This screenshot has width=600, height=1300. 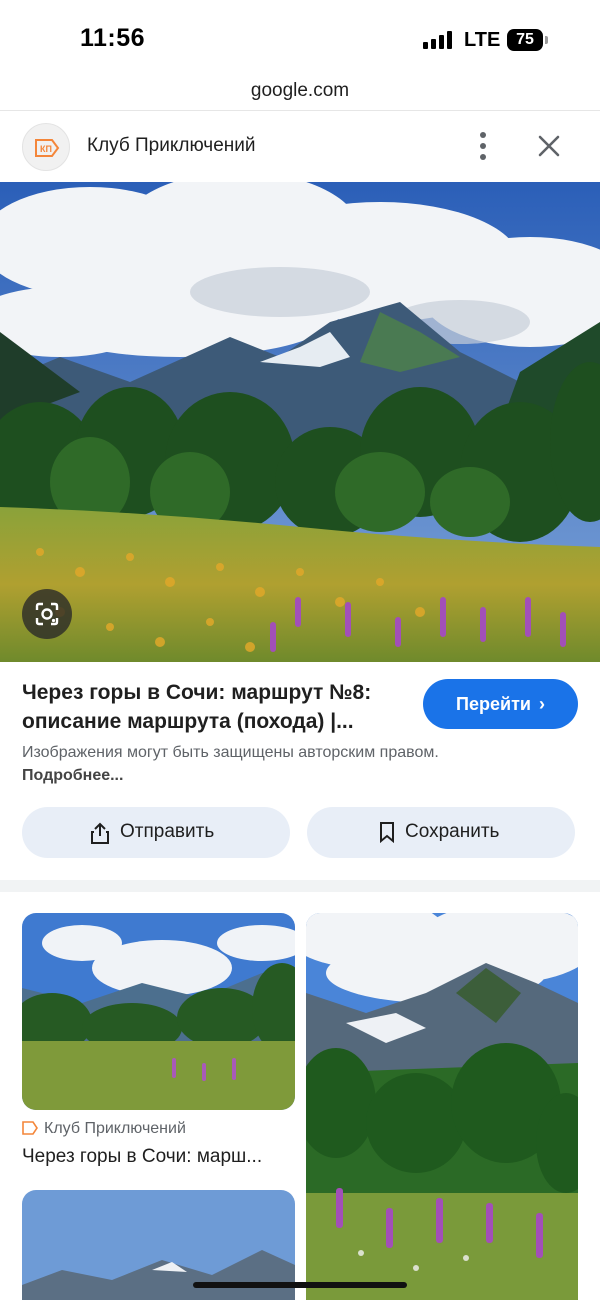 What do you see at coordinates (493, 704) in the screenshot?
I see `visit-button-label: Перейти` at bounding box center [493, 704].